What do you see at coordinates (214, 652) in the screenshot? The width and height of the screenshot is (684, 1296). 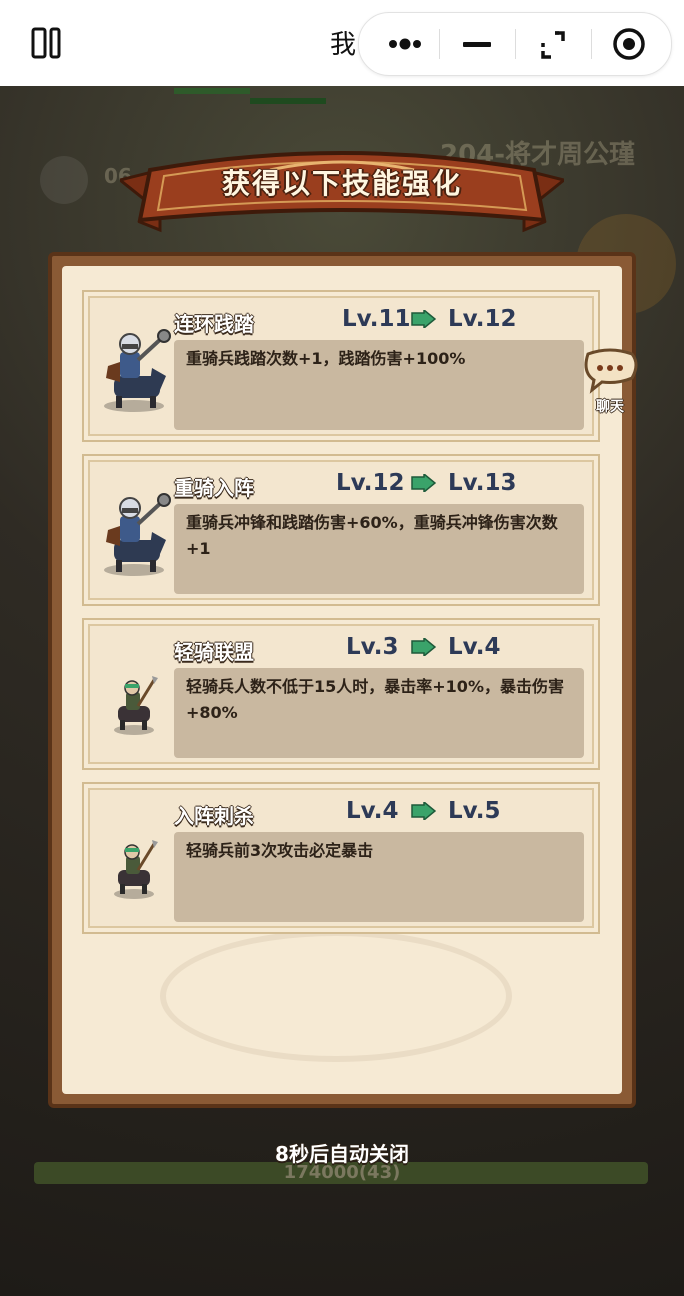 I see `skill-name: 轻骑联盟` at bounding box center [214, 652].